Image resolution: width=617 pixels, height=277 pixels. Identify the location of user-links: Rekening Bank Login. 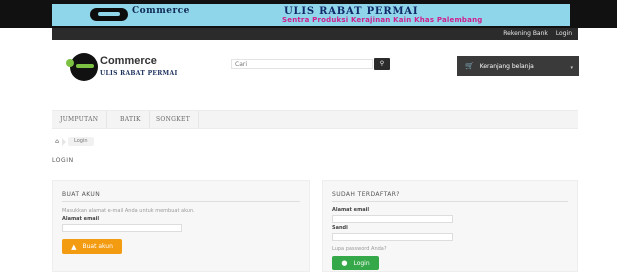
(534, 33).